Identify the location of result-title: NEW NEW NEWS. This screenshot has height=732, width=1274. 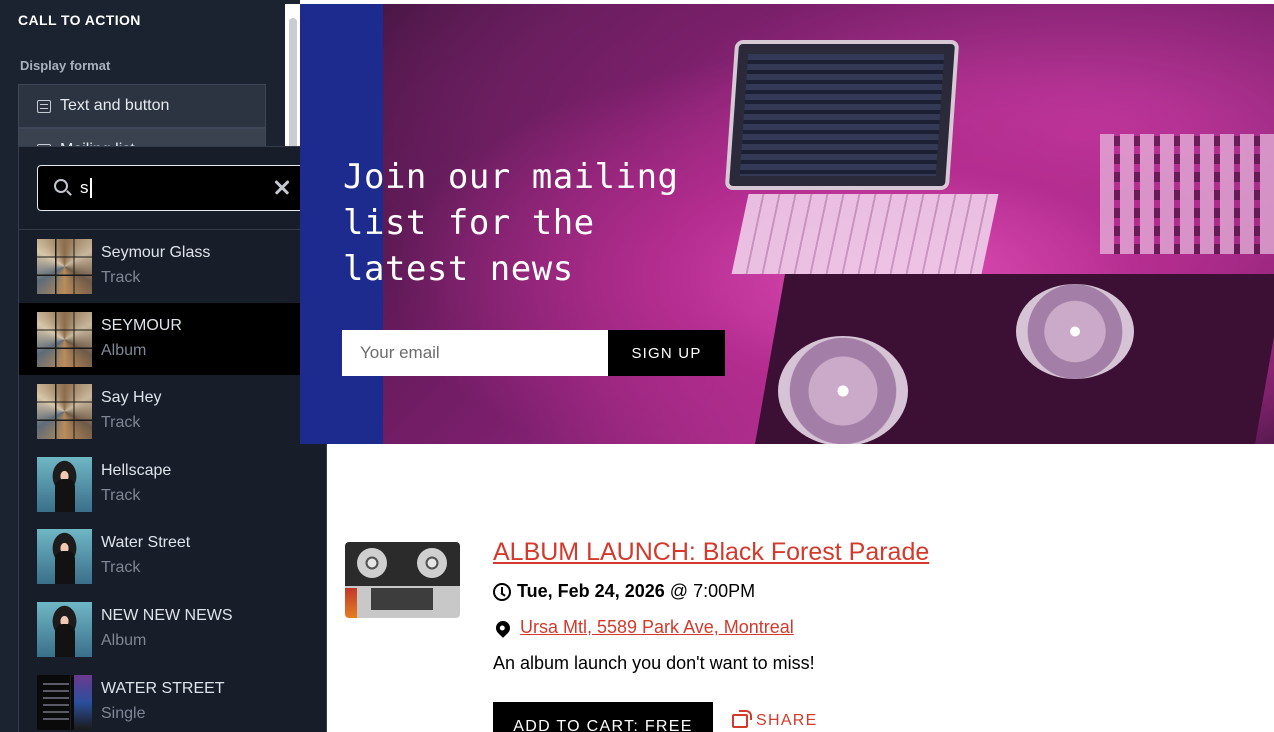
(167, 615).